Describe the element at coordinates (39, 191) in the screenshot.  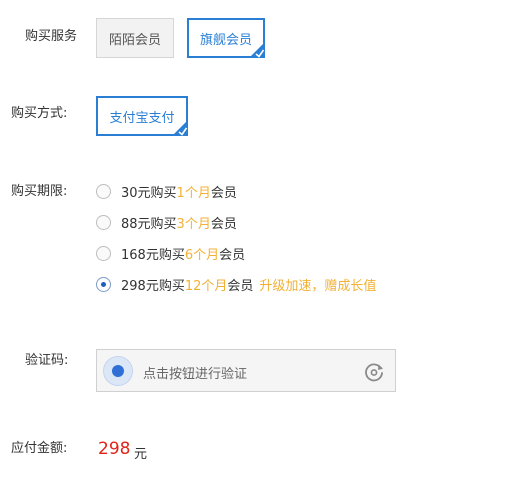
I see `purchase-period-label: 购买期限:` at that location.